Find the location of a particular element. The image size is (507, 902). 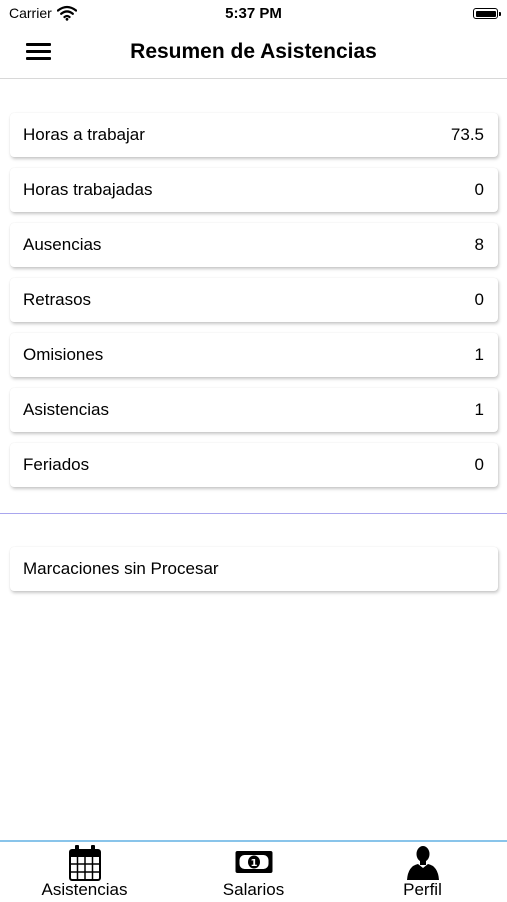

navigation-bar: Resumen de Asistencias is located at coordinates (253, 53).